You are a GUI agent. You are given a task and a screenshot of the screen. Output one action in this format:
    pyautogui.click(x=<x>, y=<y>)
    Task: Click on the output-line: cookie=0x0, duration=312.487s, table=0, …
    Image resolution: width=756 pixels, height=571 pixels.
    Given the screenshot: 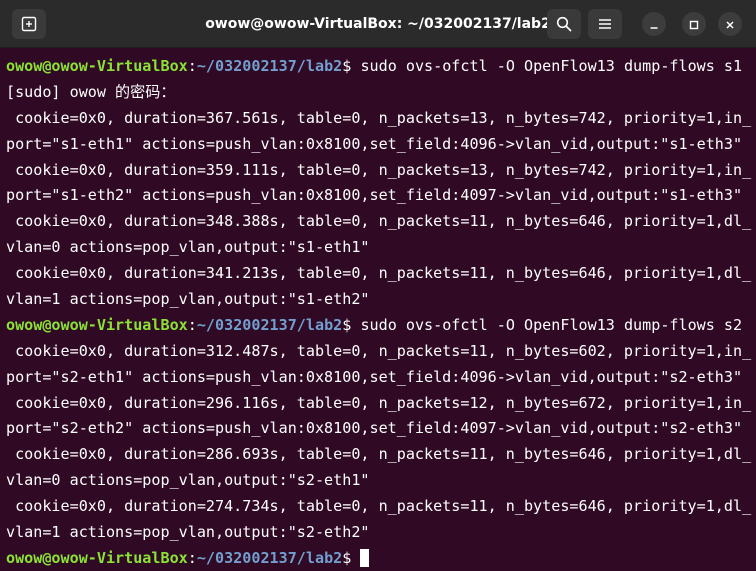 What is the action you would take?
    pyautogui.click(x=381, y=352)
    